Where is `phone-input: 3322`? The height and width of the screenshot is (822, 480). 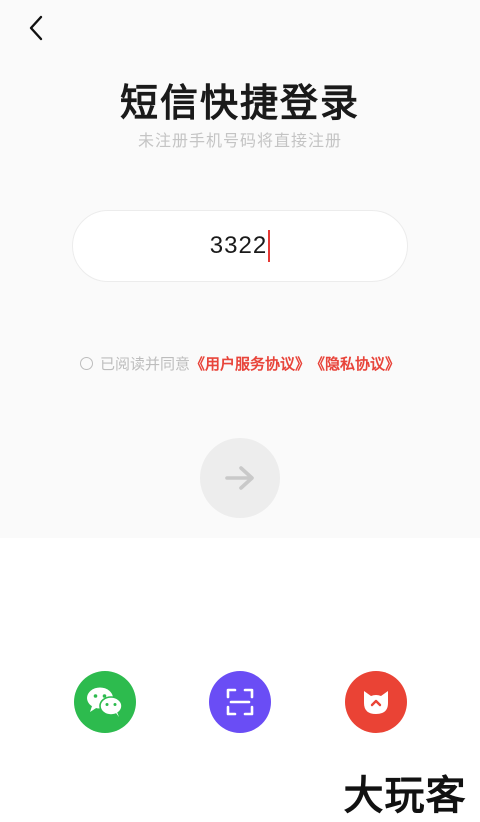
phone-input: 3322 is located at coordinates (240, 246).